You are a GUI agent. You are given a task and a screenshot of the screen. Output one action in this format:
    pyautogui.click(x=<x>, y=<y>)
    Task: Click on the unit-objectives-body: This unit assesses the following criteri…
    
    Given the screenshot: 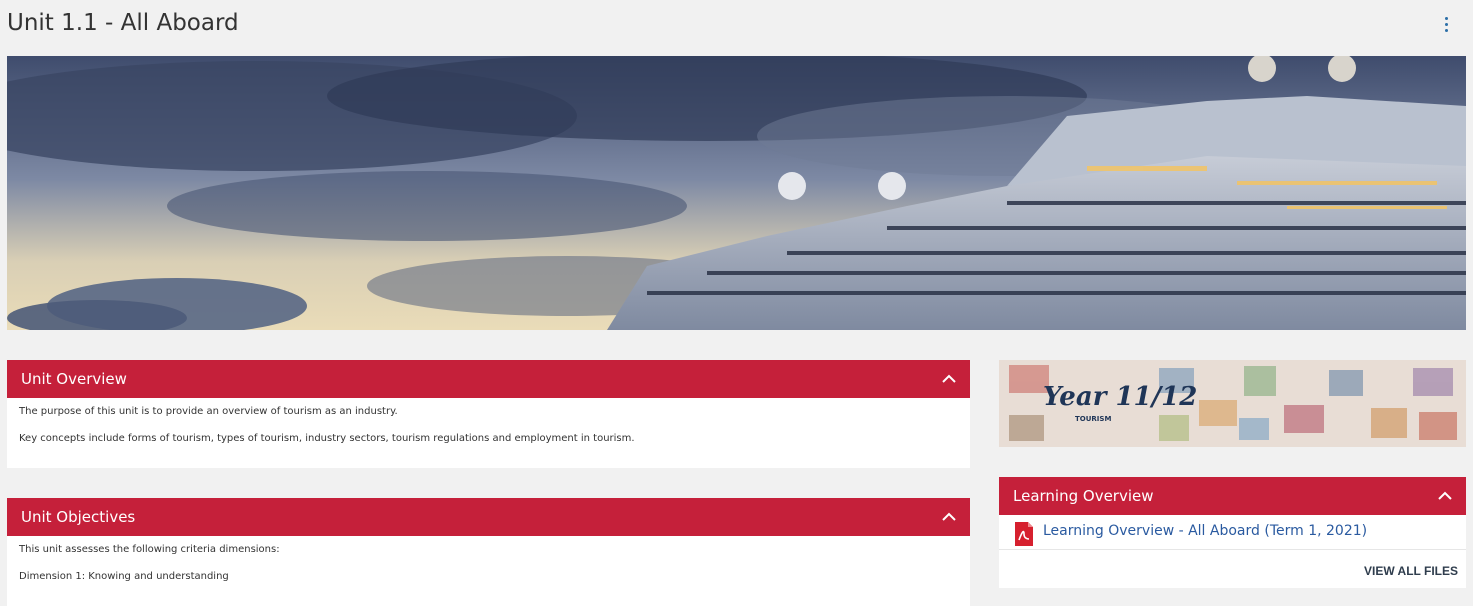 What is the action you would take?
    pyautogui.click(x=488, y=571)
    